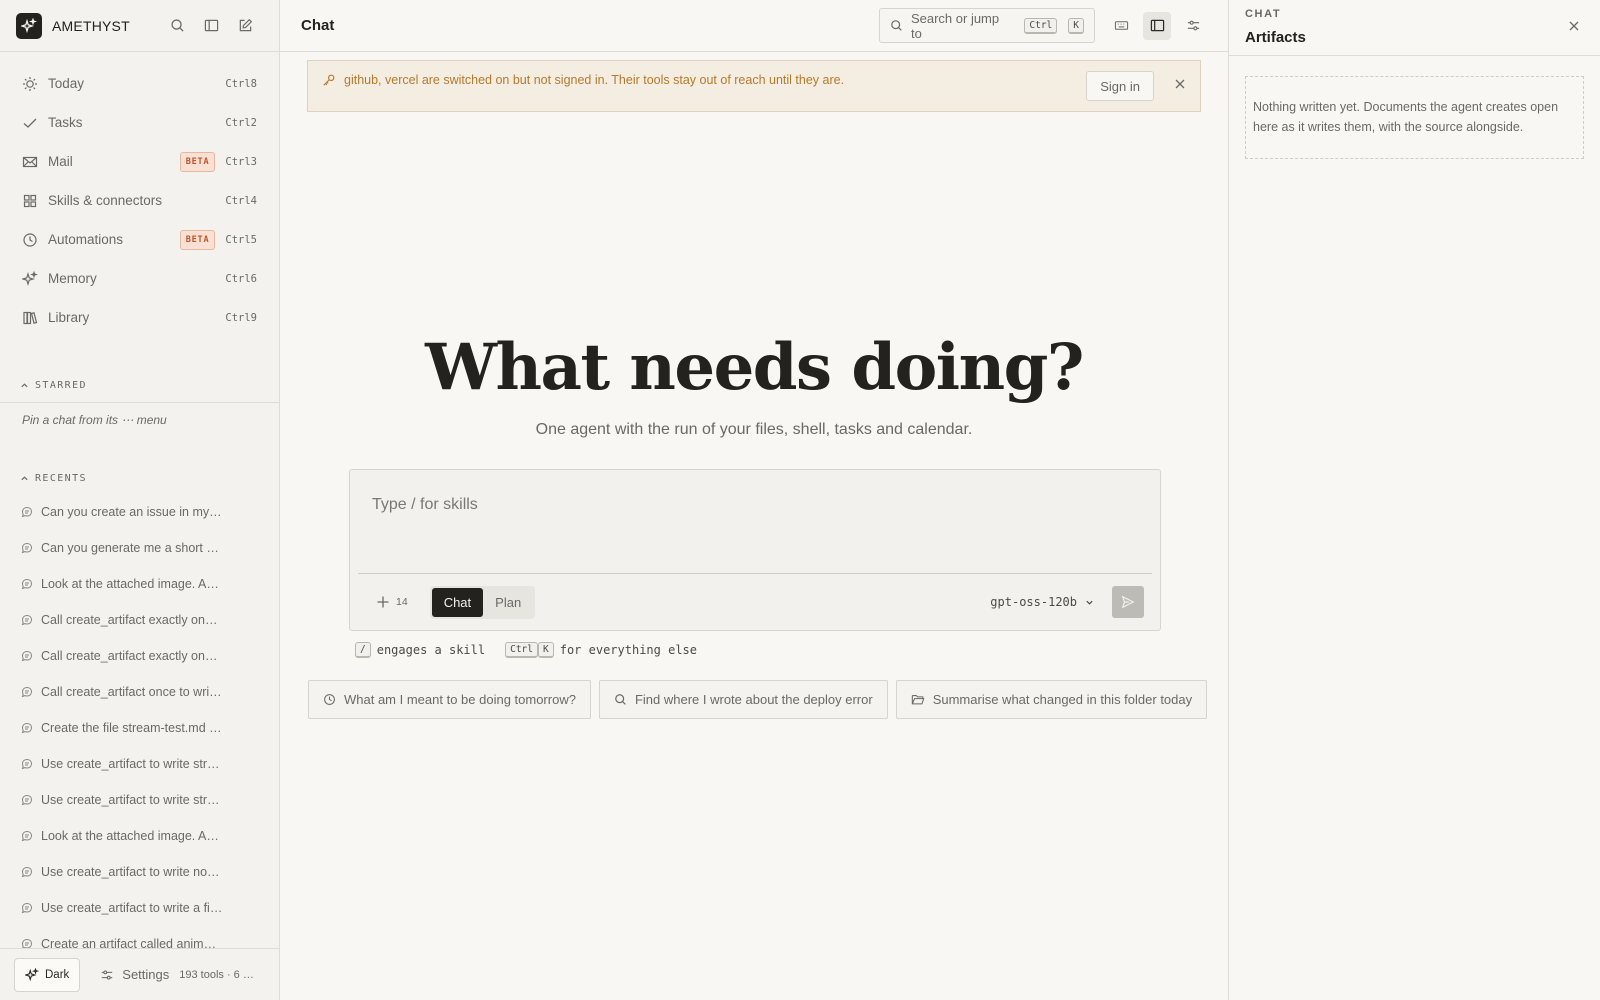 This screenshot has height=1000, width=1600. Describe the element at coordinates (139, 161) in the screenshot. I see `nav-item-mail: Mail BETA Ctrl3` at that location.